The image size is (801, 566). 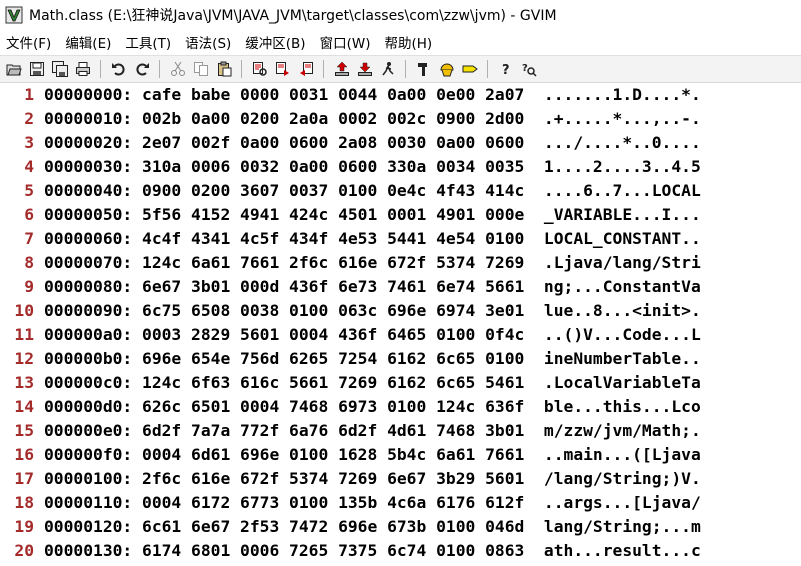 I want to click on menu-edit: 编辑(E), so click(x=88, y=42).